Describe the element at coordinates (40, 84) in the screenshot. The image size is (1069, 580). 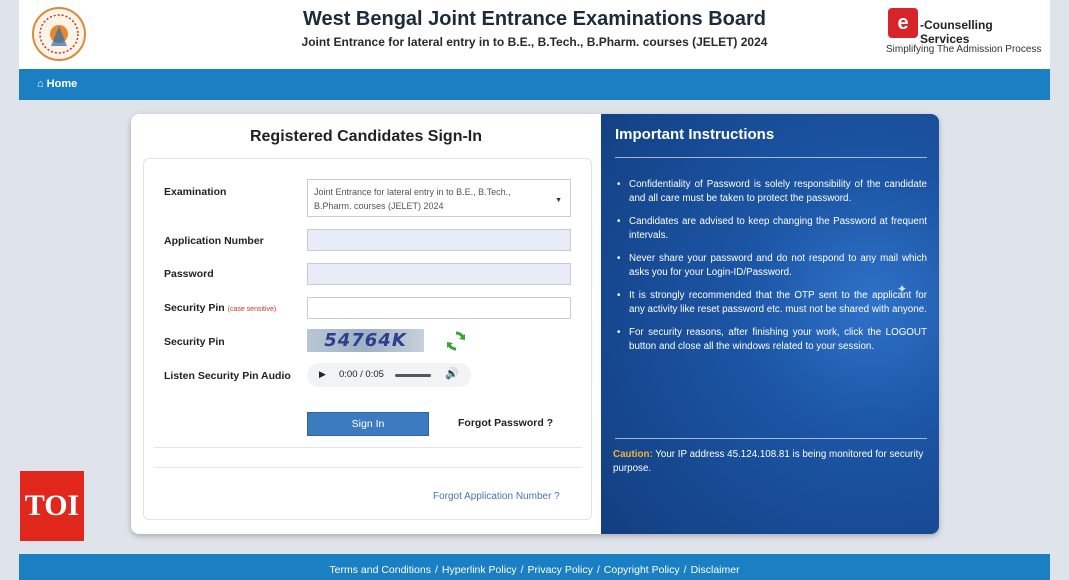
I see `home-icon: ⌂` at that location.